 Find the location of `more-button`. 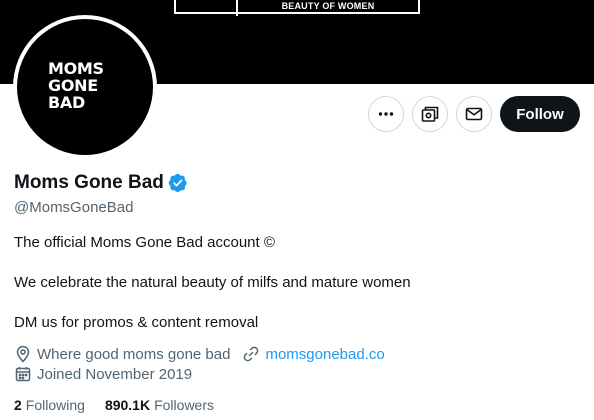

more-button is located at coordinates (386, 114).